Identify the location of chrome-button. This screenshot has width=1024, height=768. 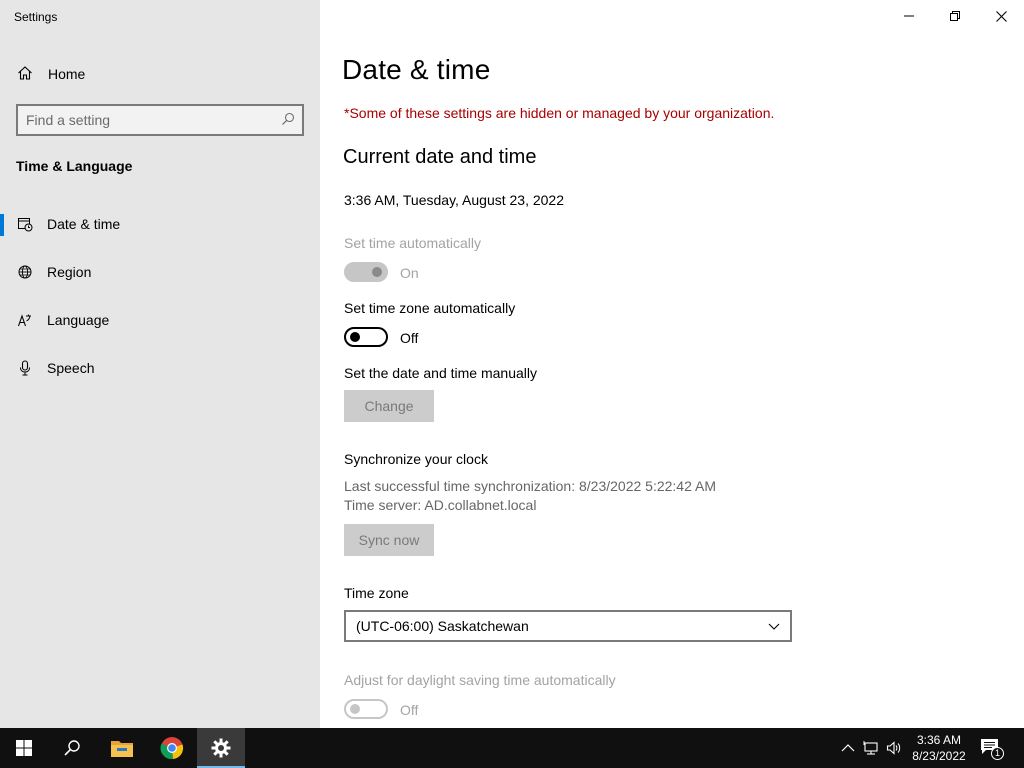
(172, 748).